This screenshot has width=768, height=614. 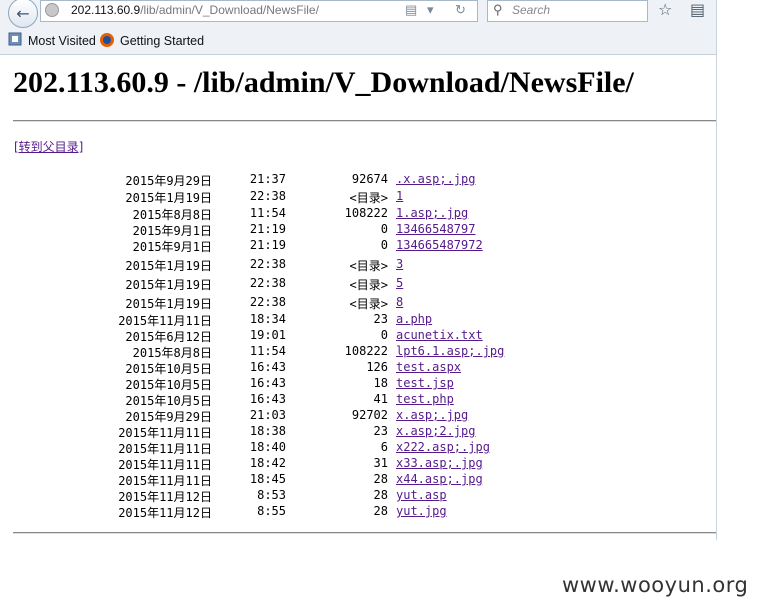 I want to click on watermark: www.wooyun.org, so click(x=655, y=585).